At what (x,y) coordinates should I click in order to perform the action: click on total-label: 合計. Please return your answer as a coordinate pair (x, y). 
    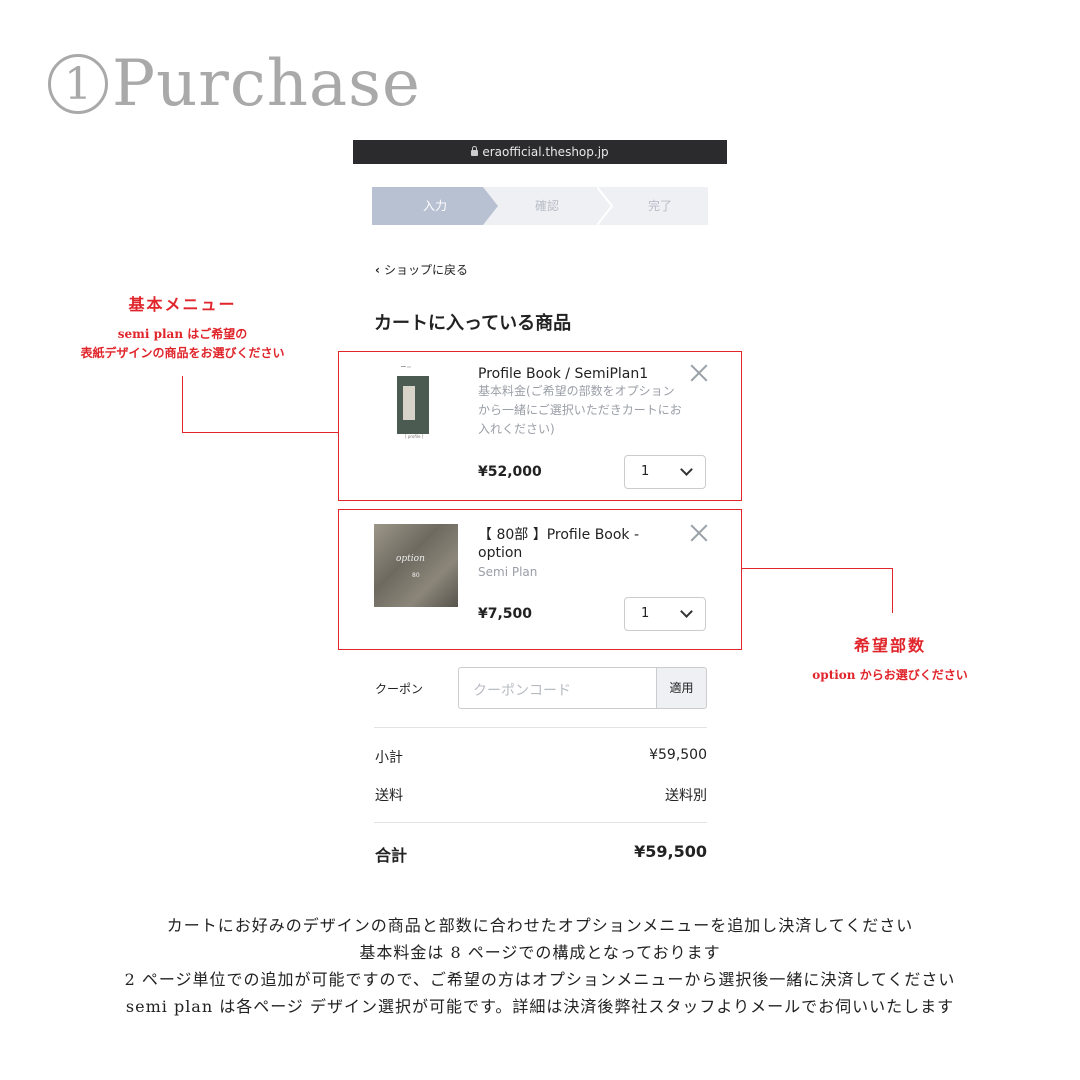
    Looking at the image, I should click on (391, 855).